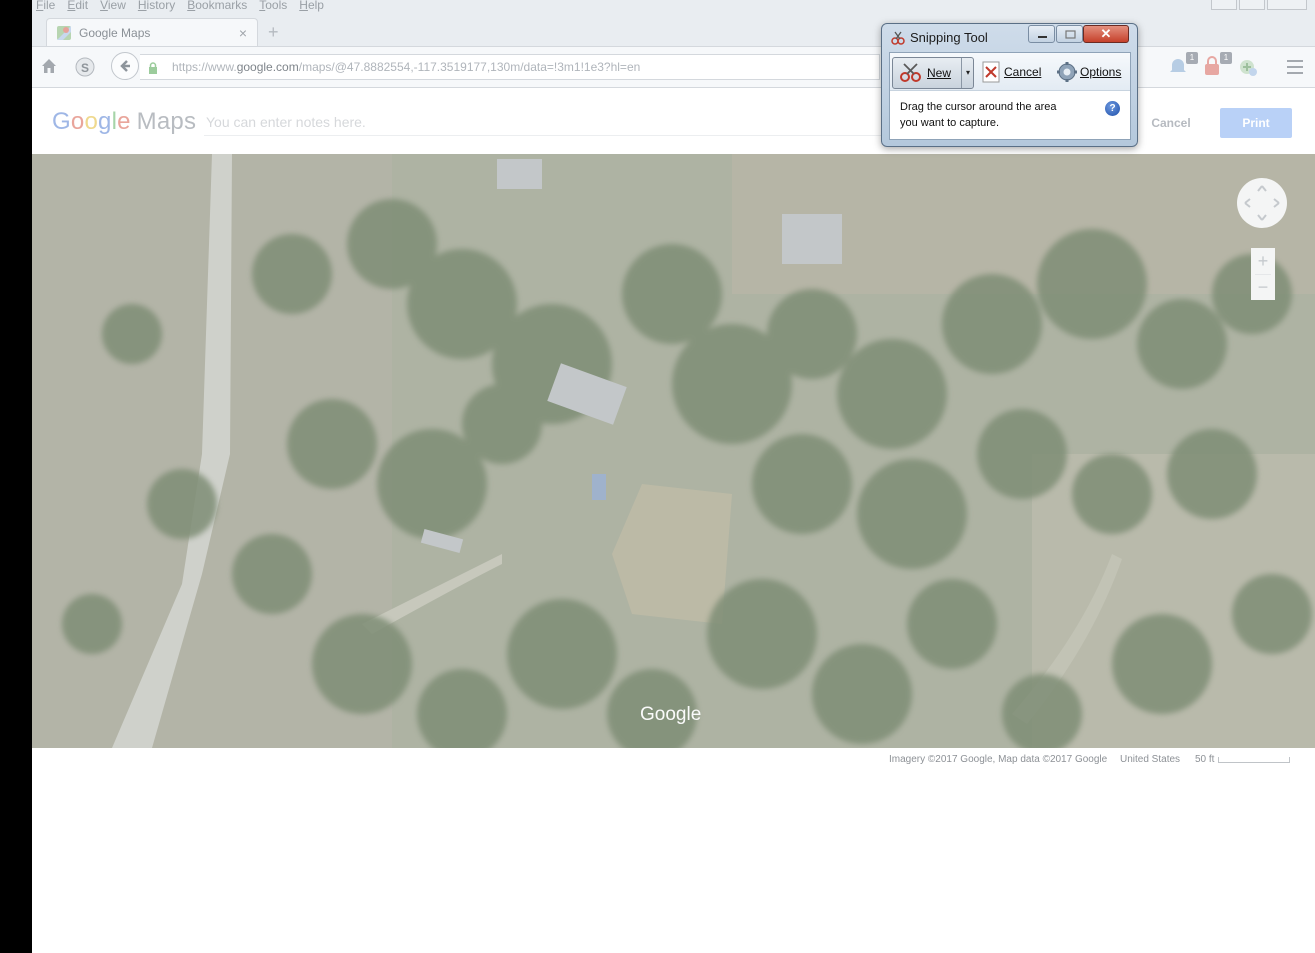  What do you see at coordinates (1217, 66) in the screenshot?
I see `lock-extension-icon: 1` at bounding box center [1217, 66].